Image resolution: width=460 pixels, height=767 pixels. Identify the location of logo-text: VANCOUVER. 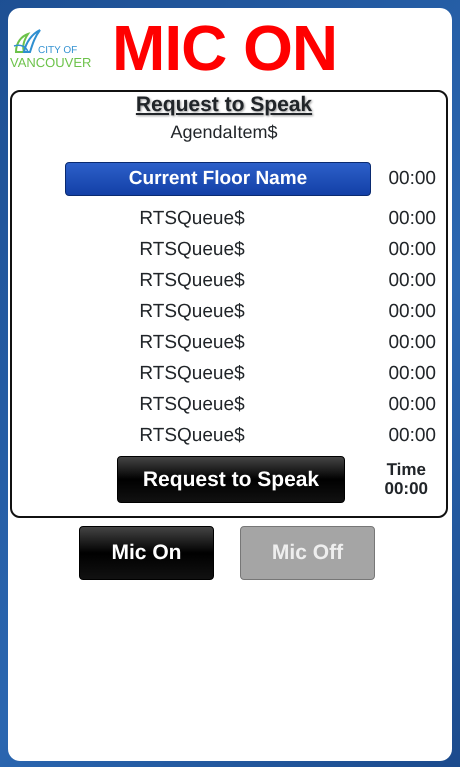
(51, 62).